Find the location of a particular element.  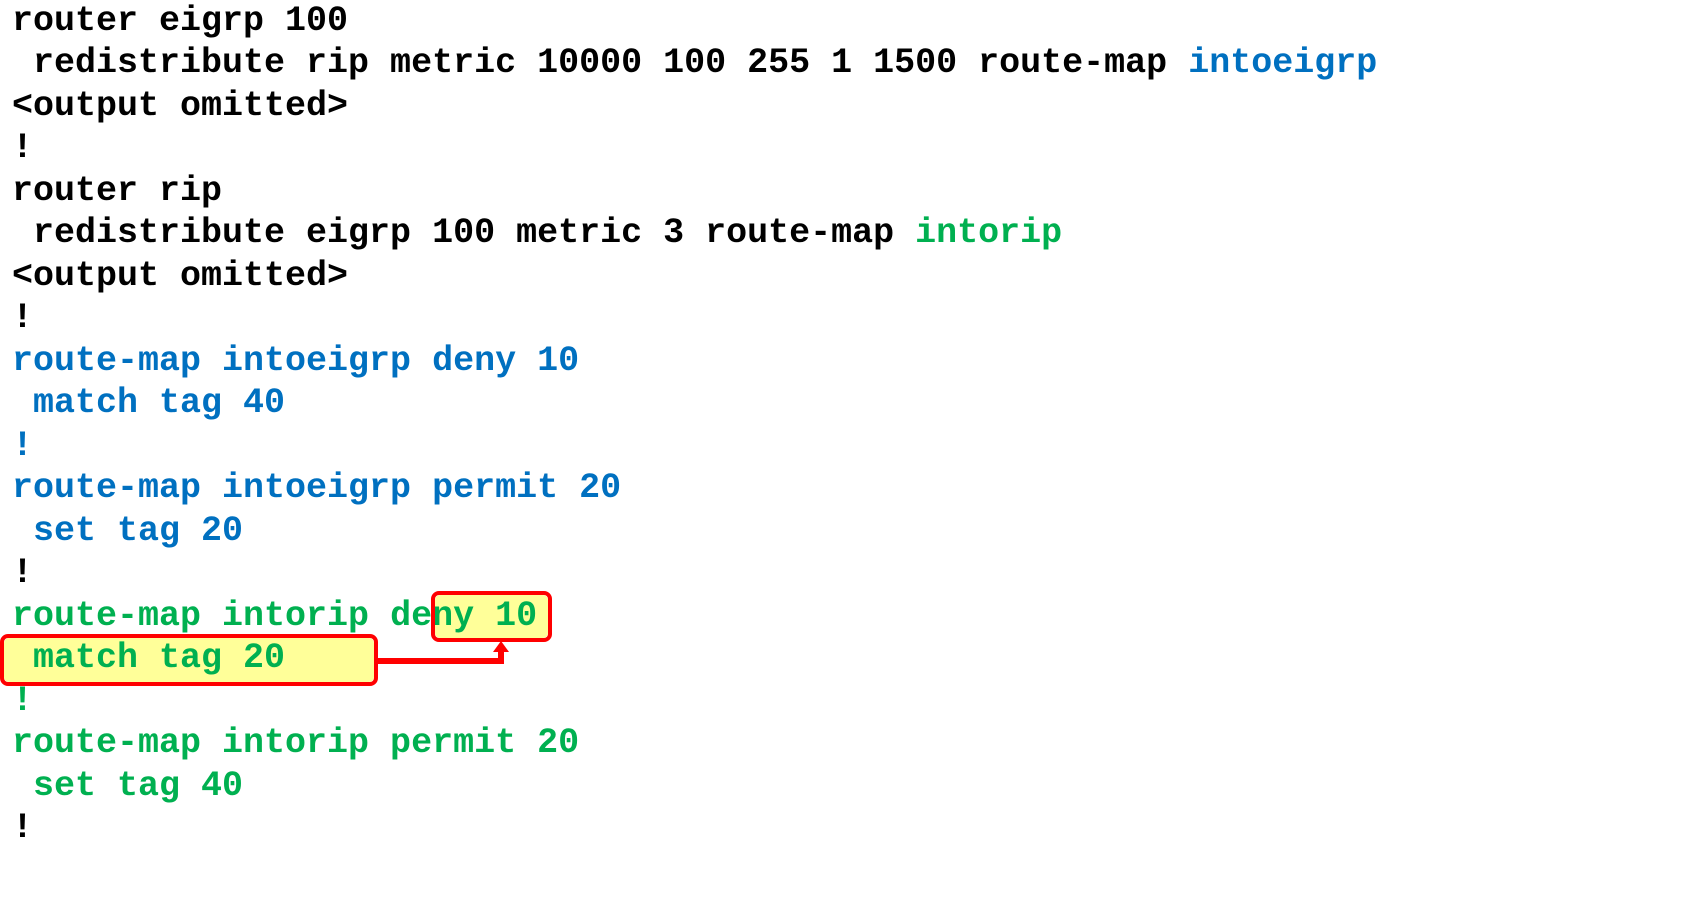

config-line: router rip is located at coordinates (117, 191).